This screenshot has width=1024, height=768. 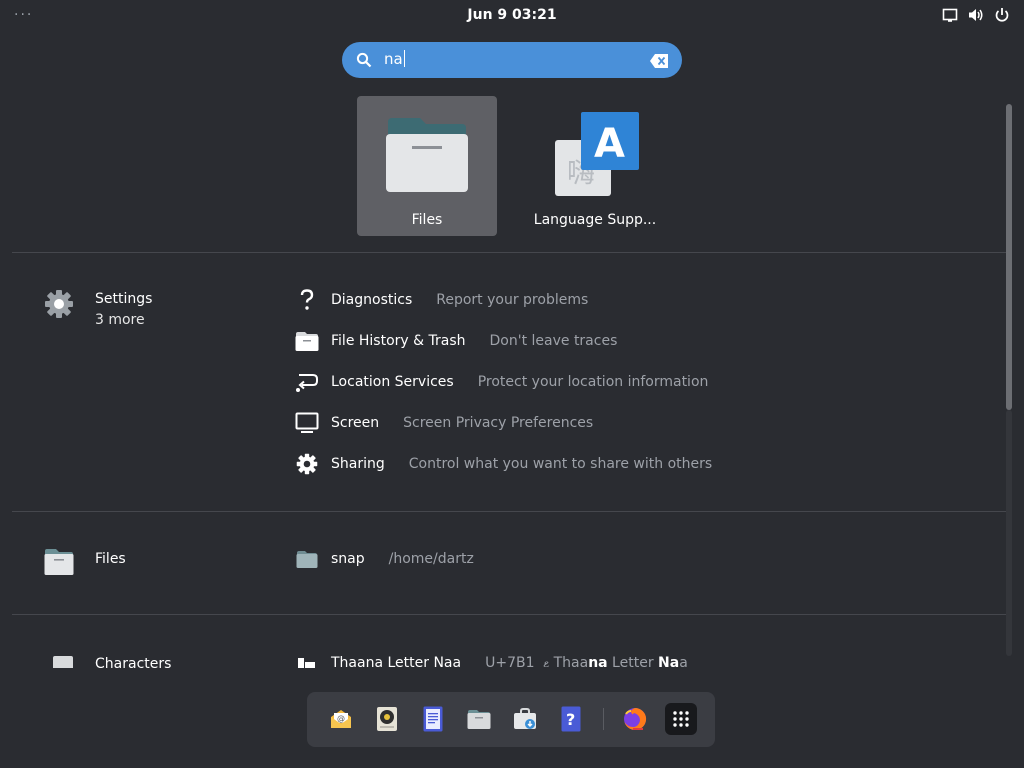 I want to click on clear-search-icon, so click(x=659, y=62).